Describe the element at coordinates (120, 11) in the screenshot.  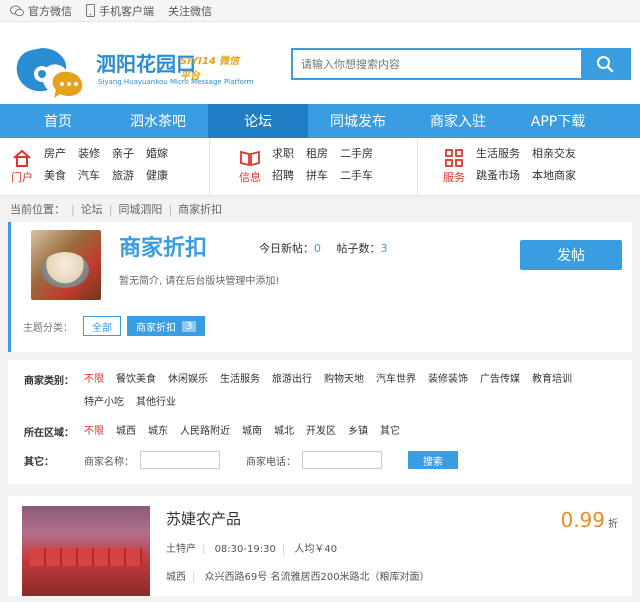
I see `topbar-mobile-client: 手机客户端` at that location.